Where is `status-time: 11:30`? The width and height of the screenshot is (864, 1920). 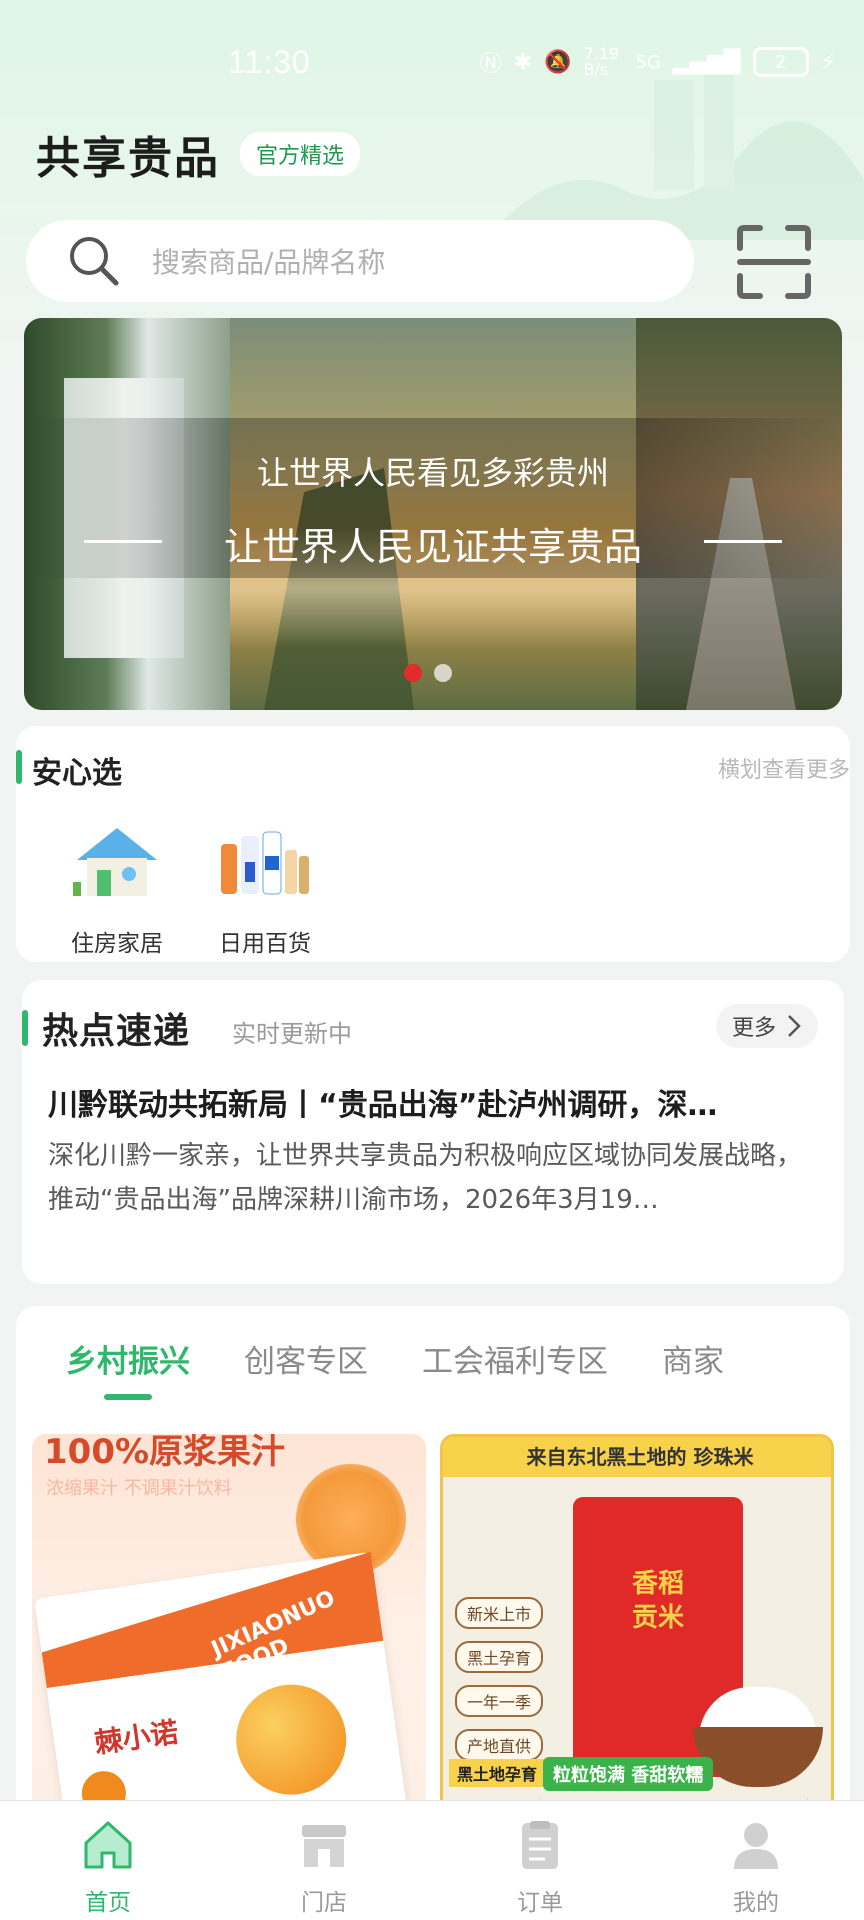
status-time: 11:30 is located at coordinates (269, 62).